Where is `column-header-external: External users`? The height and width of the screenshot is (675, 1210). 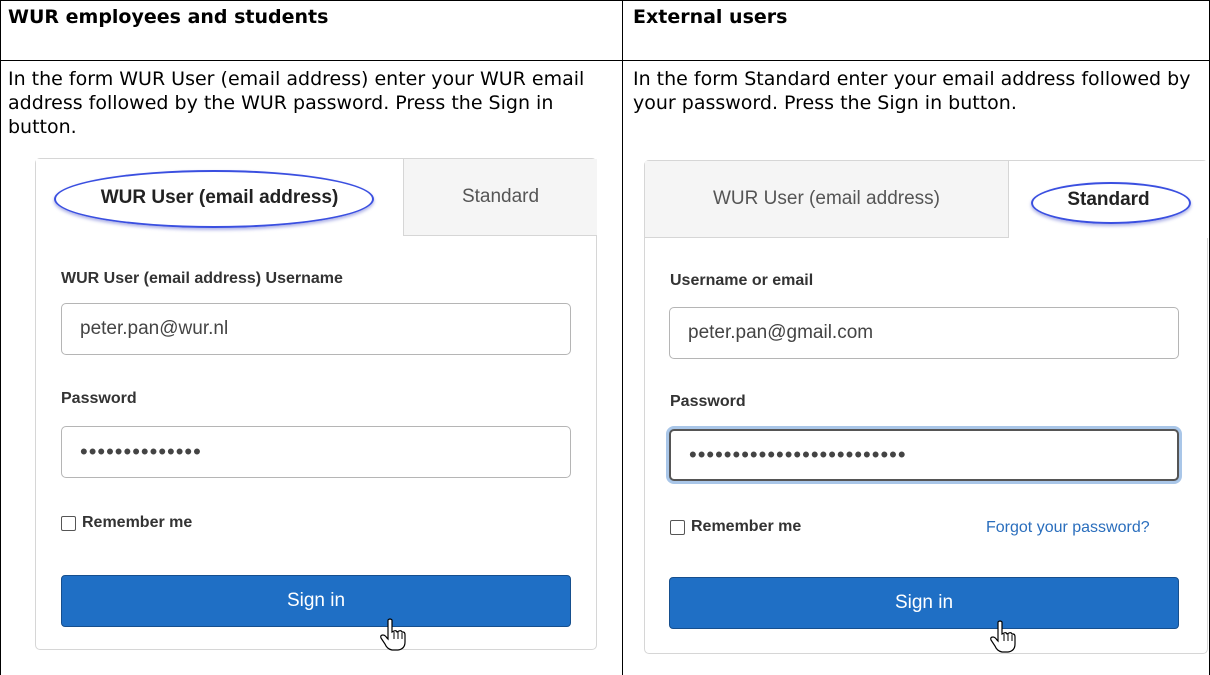
column-header-external: External users is located at coordinates (710, 17).